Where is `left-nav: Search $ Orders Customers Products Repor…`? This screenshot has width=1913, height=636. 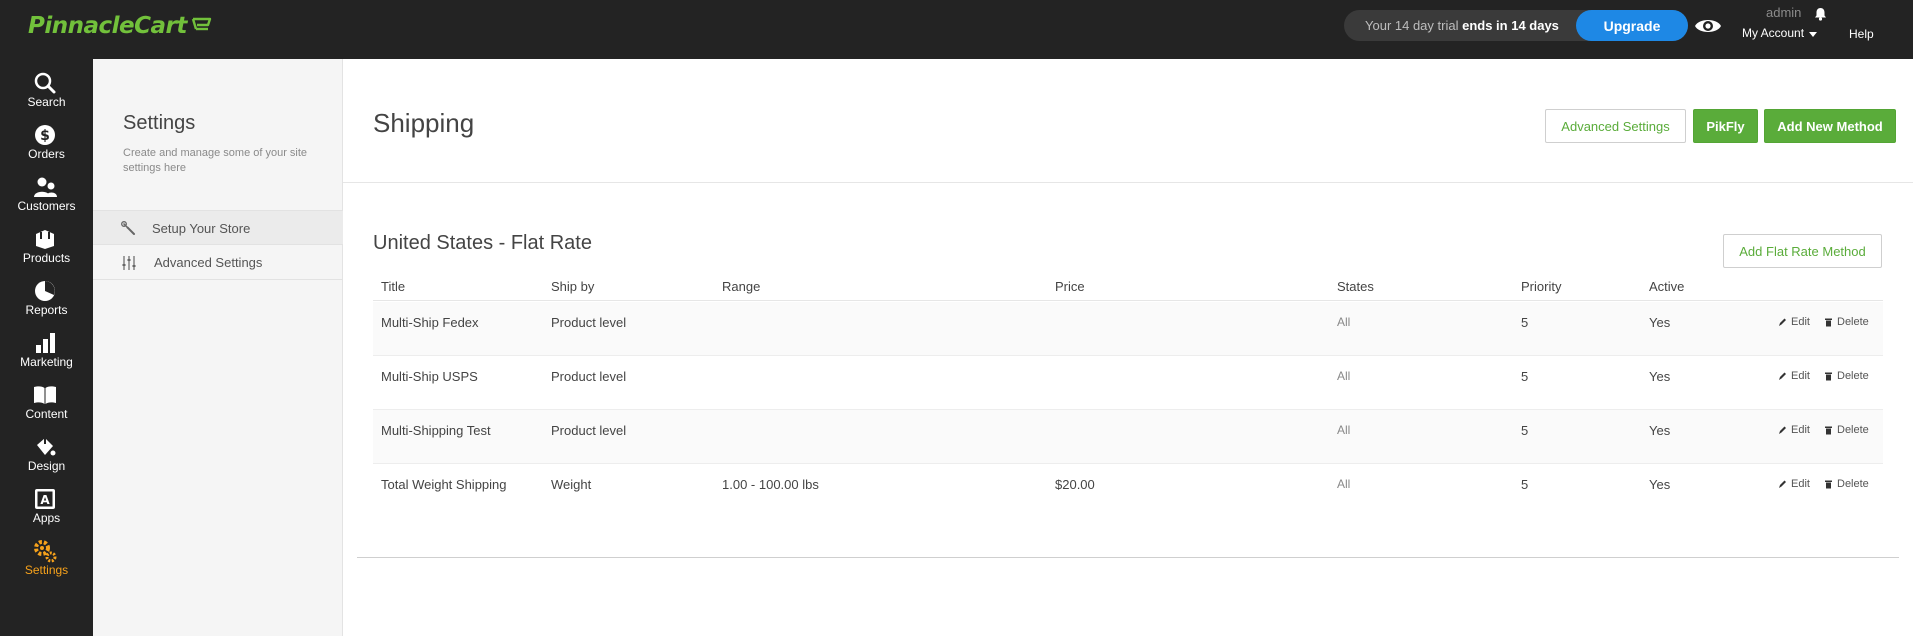
left-nav: Search $ Orders Customers Products Repor… is located at coordinates (46, 347).